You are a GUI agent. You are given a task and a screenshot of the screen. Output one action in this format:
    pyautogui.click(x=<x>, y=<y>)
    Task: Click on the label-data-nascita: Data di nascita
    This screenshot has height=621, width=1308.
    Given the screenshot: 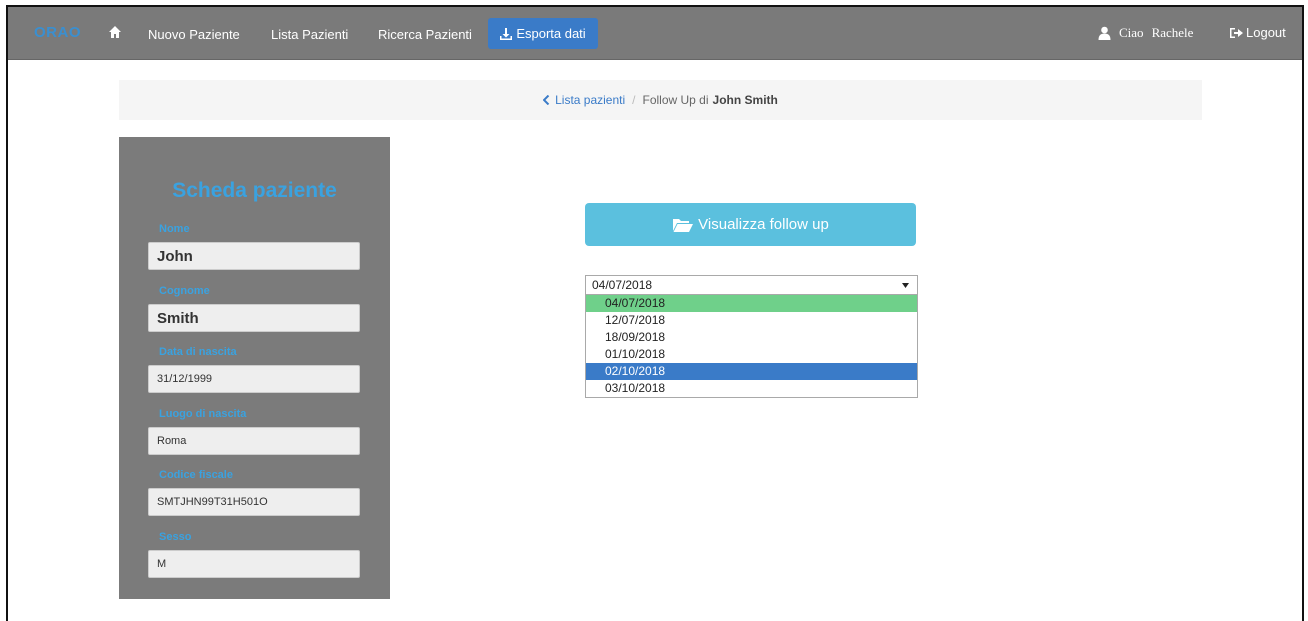 What is the action you would take?
    pyautogui.click(x=198, y=352)
    